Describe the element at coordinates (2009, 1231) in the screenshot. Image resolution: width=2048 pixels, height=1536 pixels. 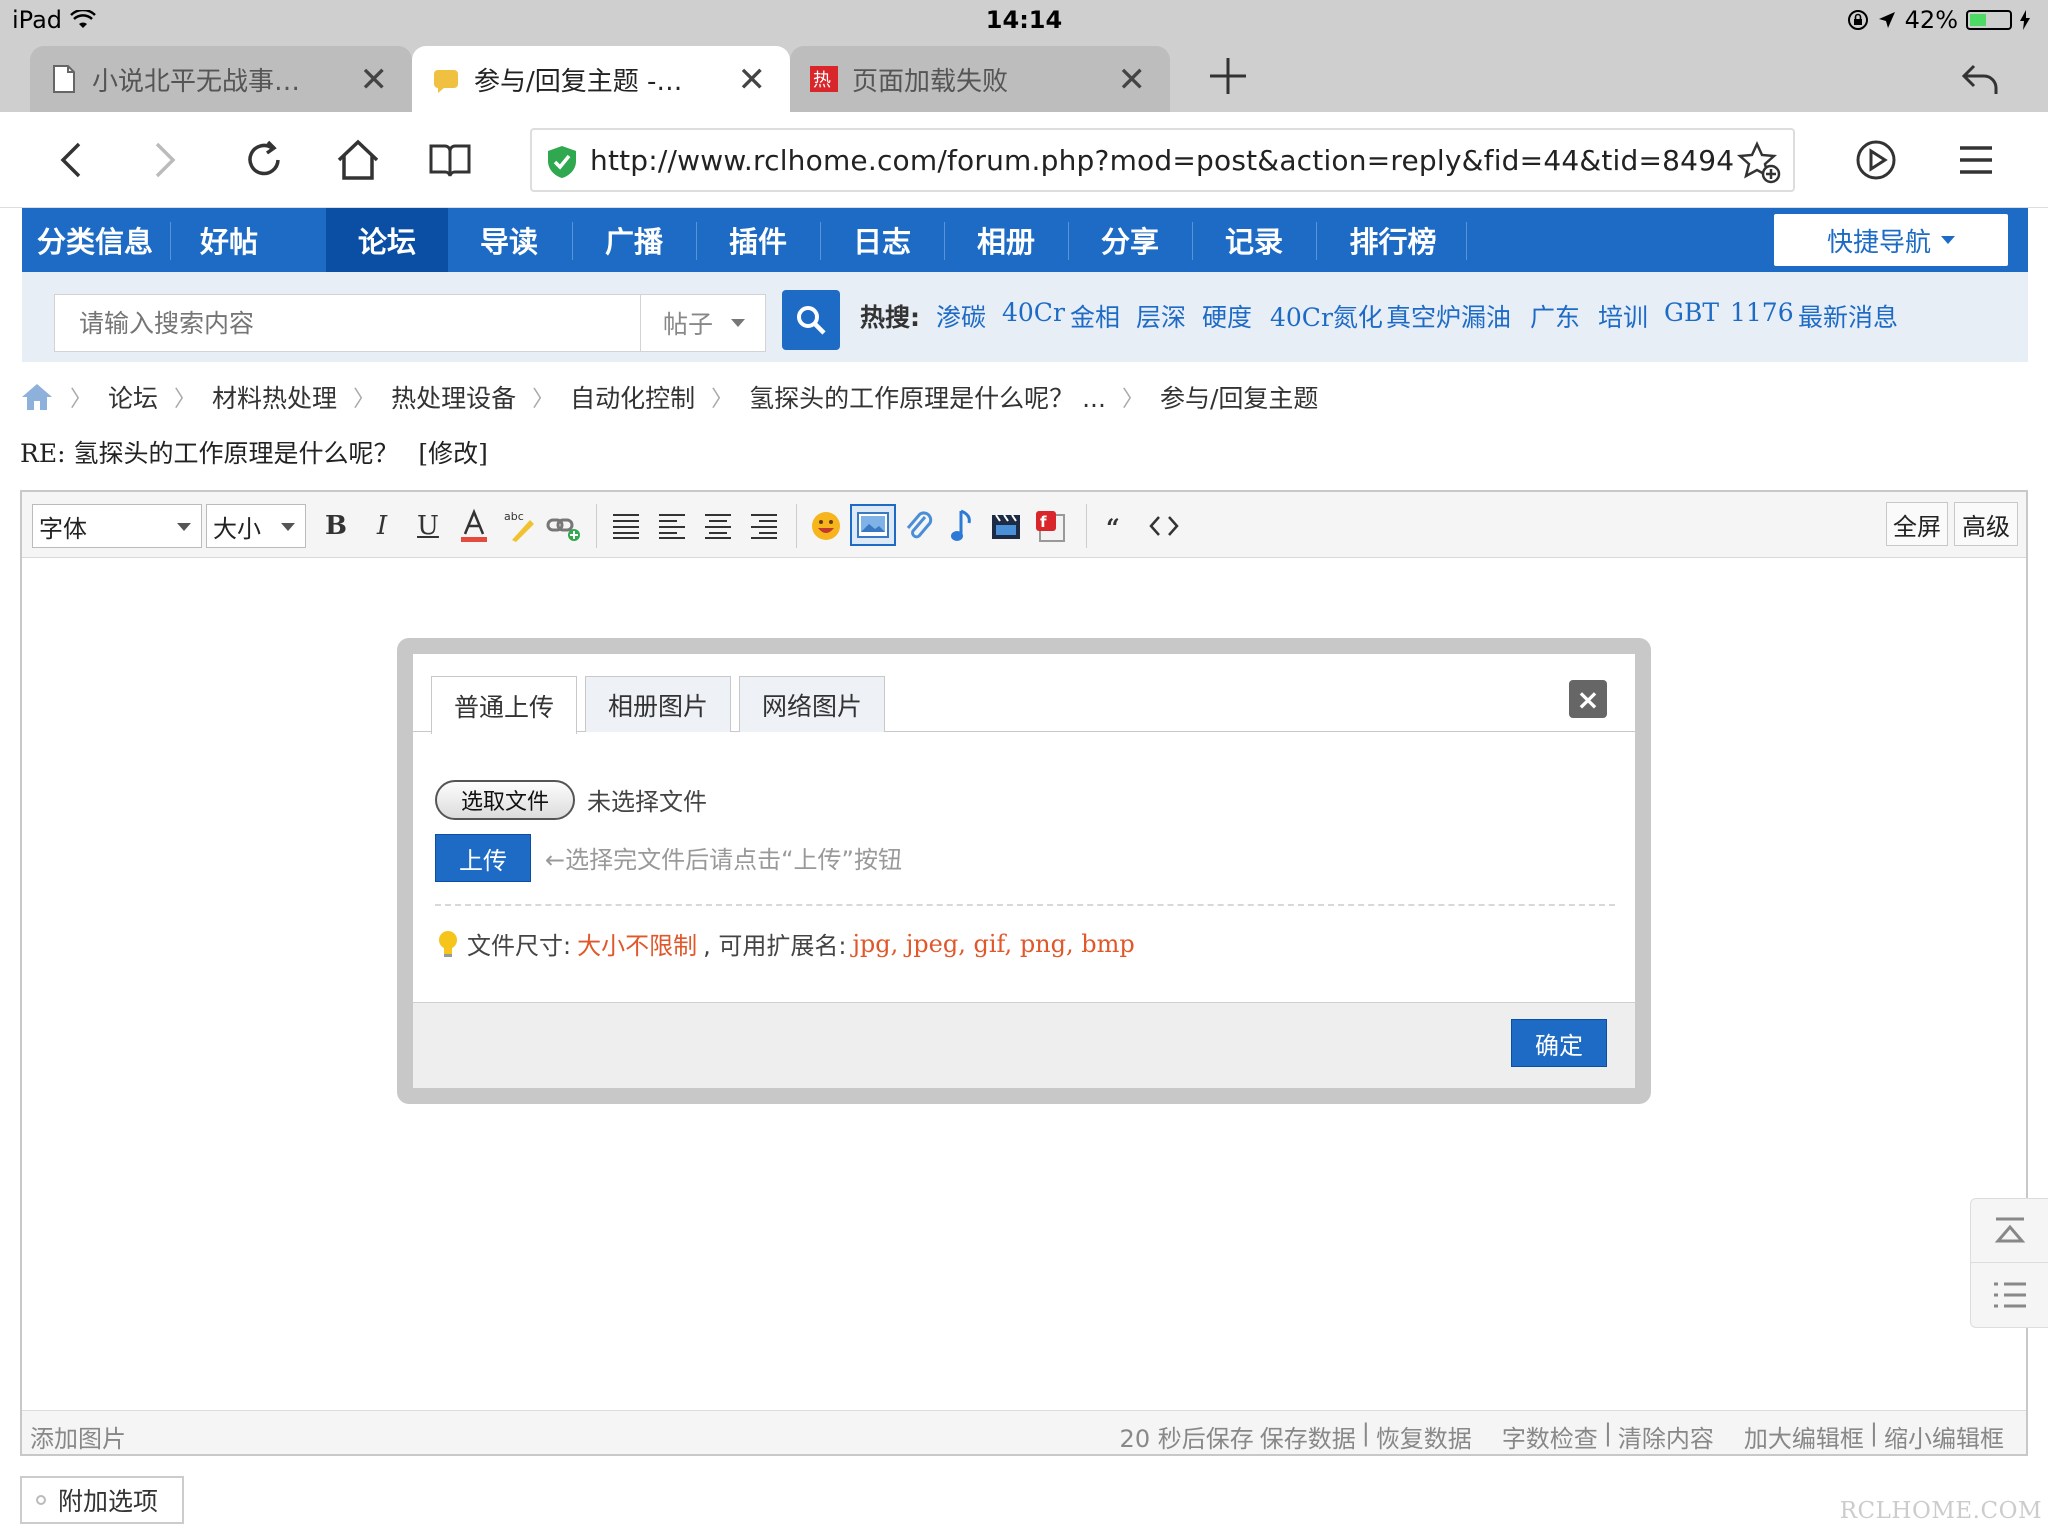
I see `back-to-top-button` at that location.